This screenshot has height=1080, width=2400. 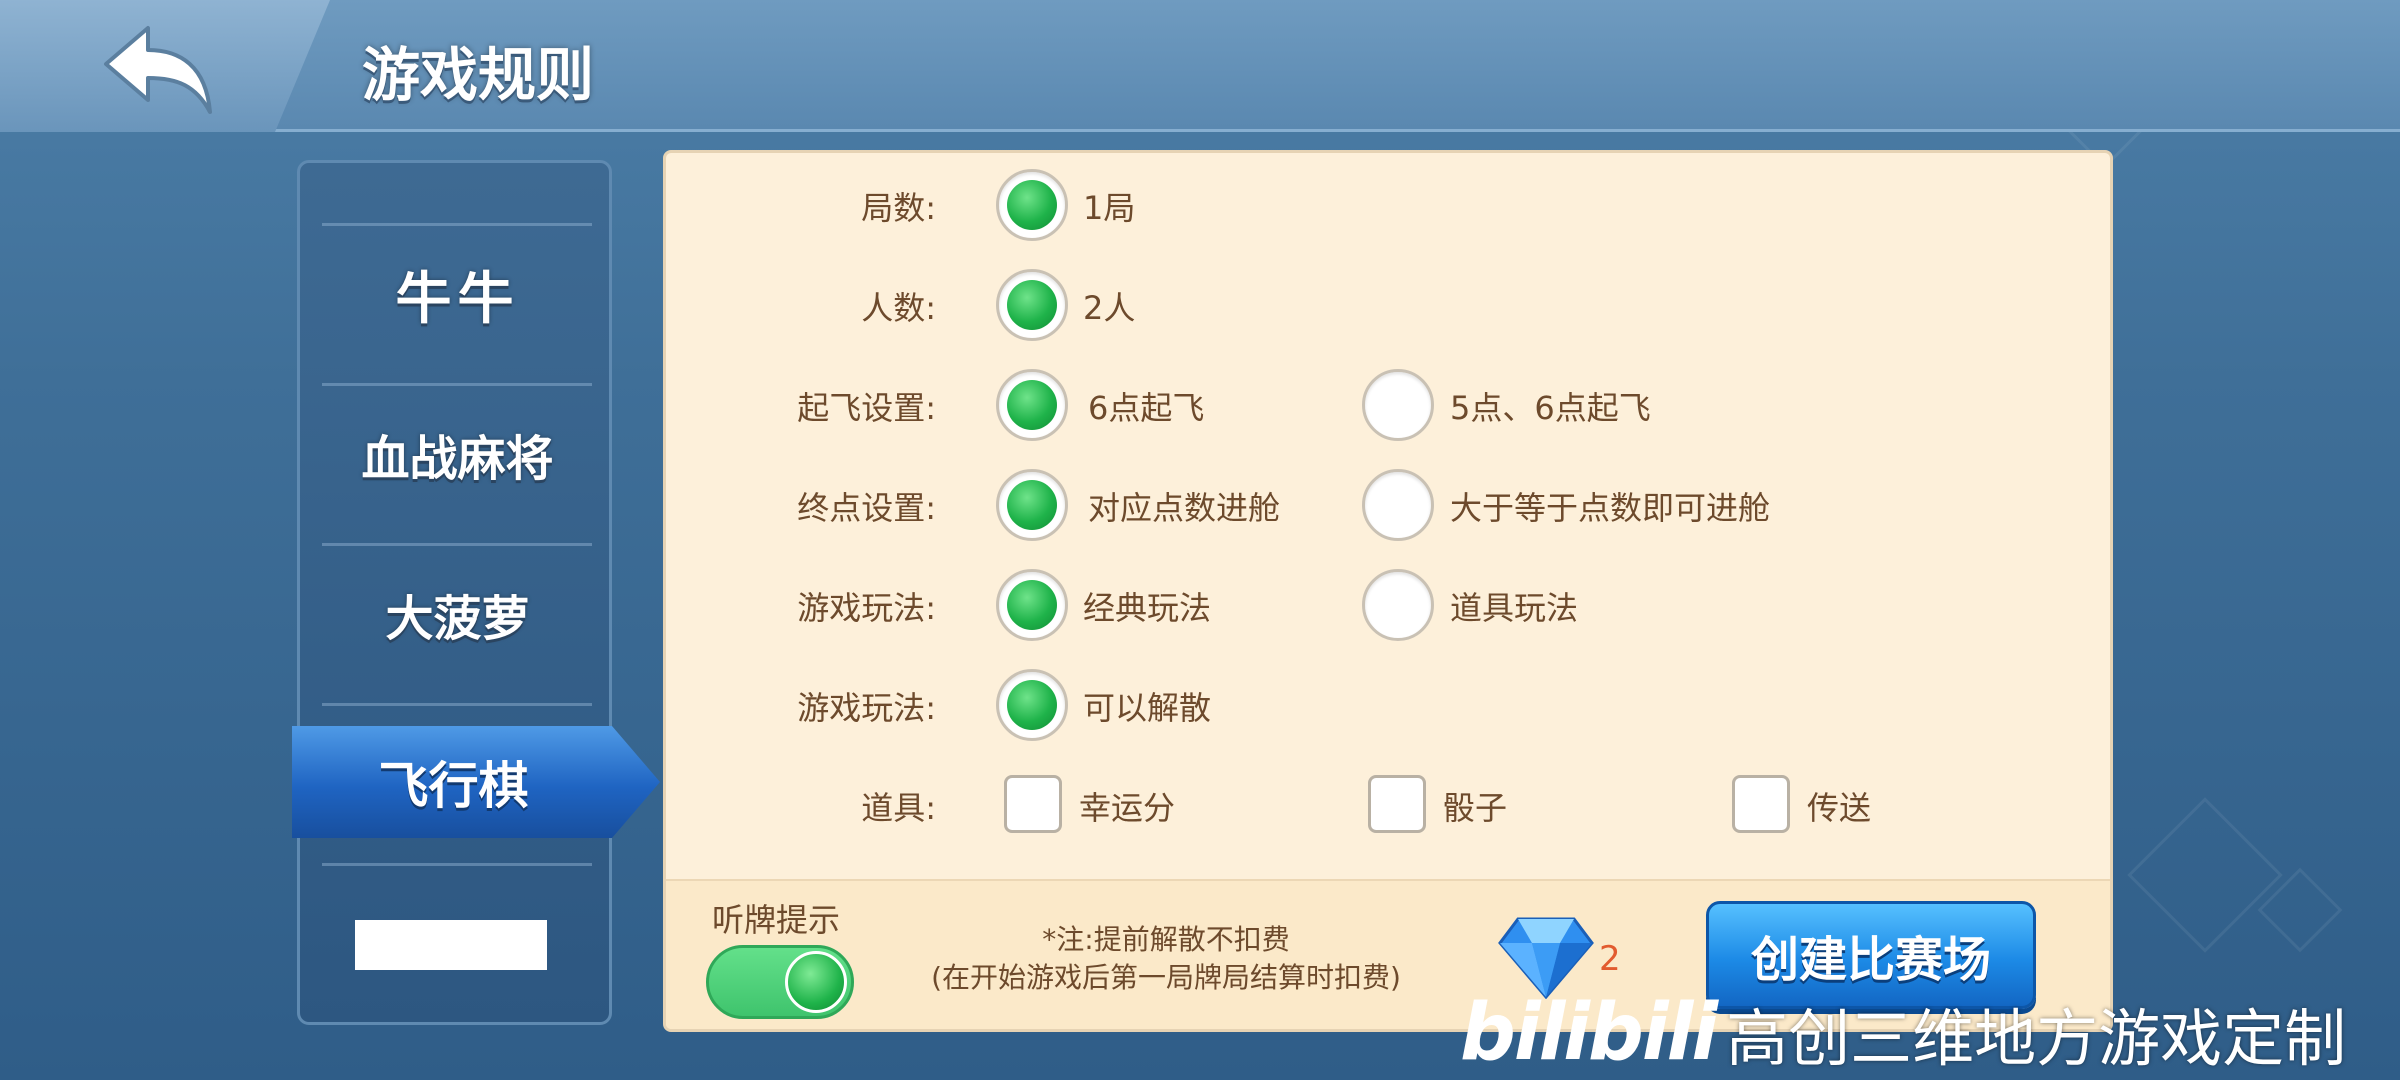 I want to click on takeoff-option-2-text: 5点、6点起飞, so click(x=1550, y=408).